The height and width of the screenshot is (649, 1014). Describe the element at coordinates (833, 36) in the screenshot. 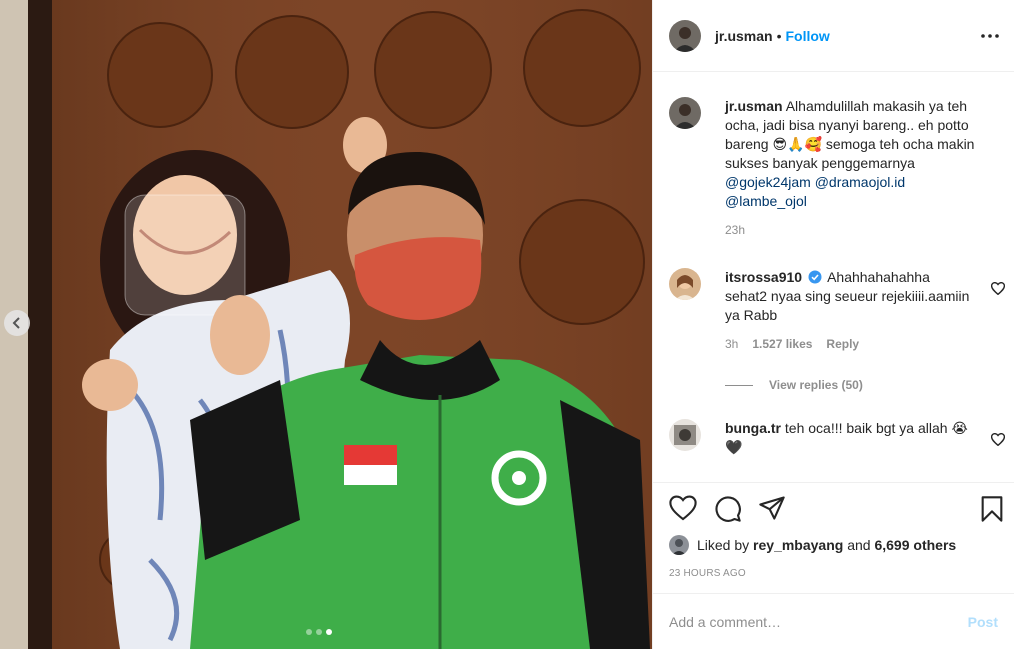

I see `post-header: jr.usman • Follow` at that location.